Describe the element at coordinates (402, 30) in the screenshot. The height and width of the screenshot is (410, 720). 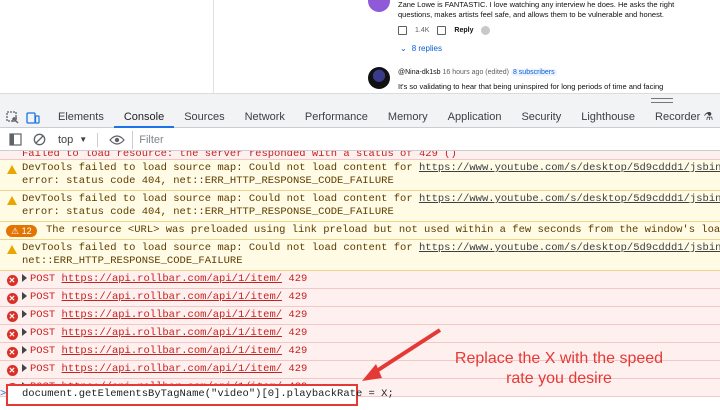
I see `thumbs-up-icon` at that location.